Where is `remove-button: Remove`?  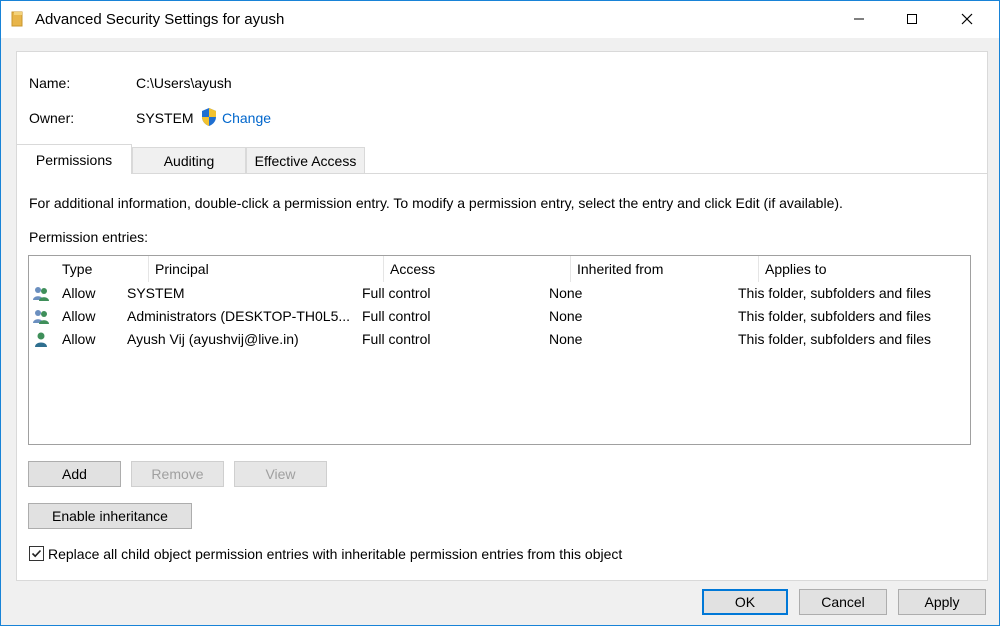 remove-button: Remove is located at coordinates (177, 474).